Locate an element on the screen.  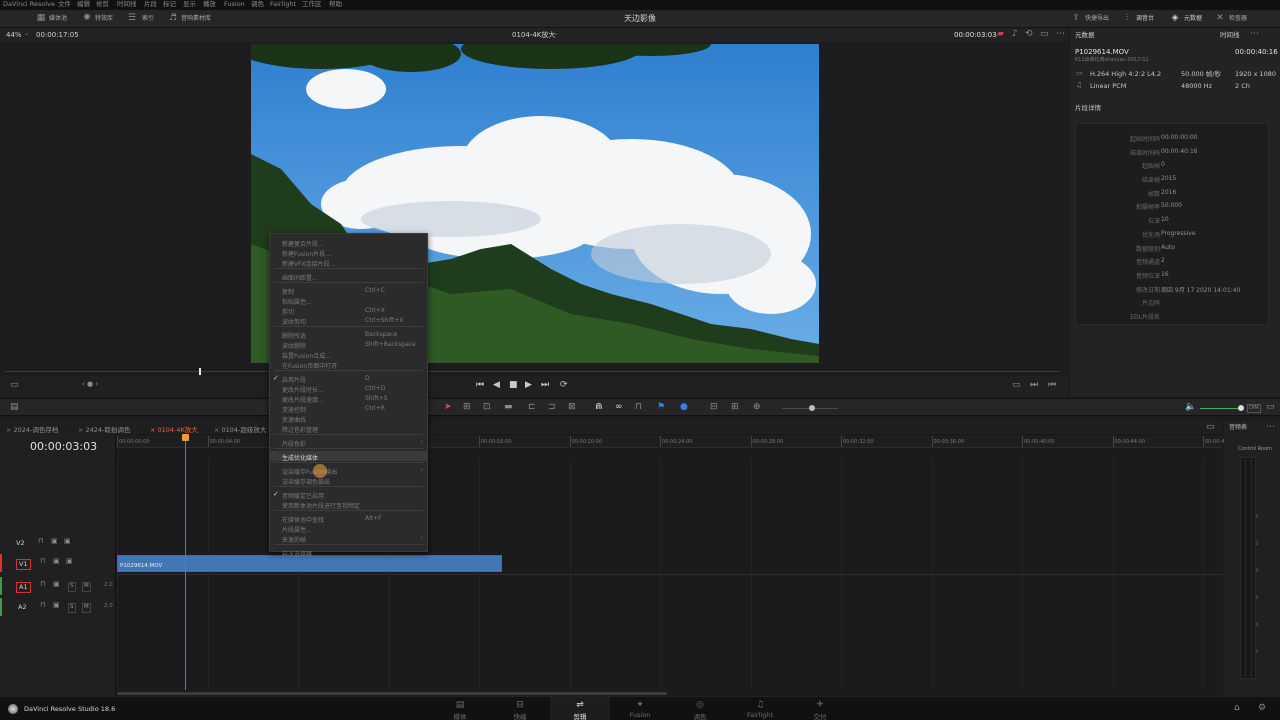
quick-export-icon: ⇪ is located at coordinates (1076, 18).